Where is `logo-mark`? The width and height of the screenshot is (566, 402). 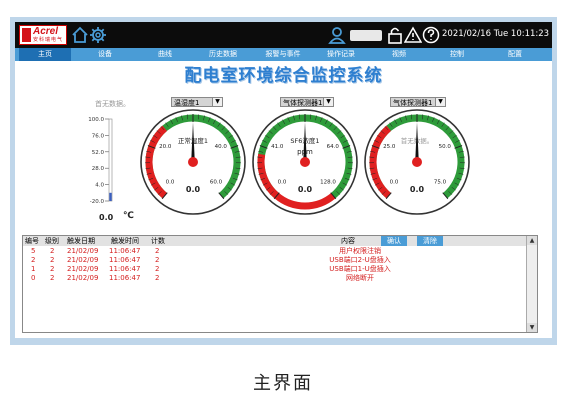
logo-mark is located at coordinates (26, 35).